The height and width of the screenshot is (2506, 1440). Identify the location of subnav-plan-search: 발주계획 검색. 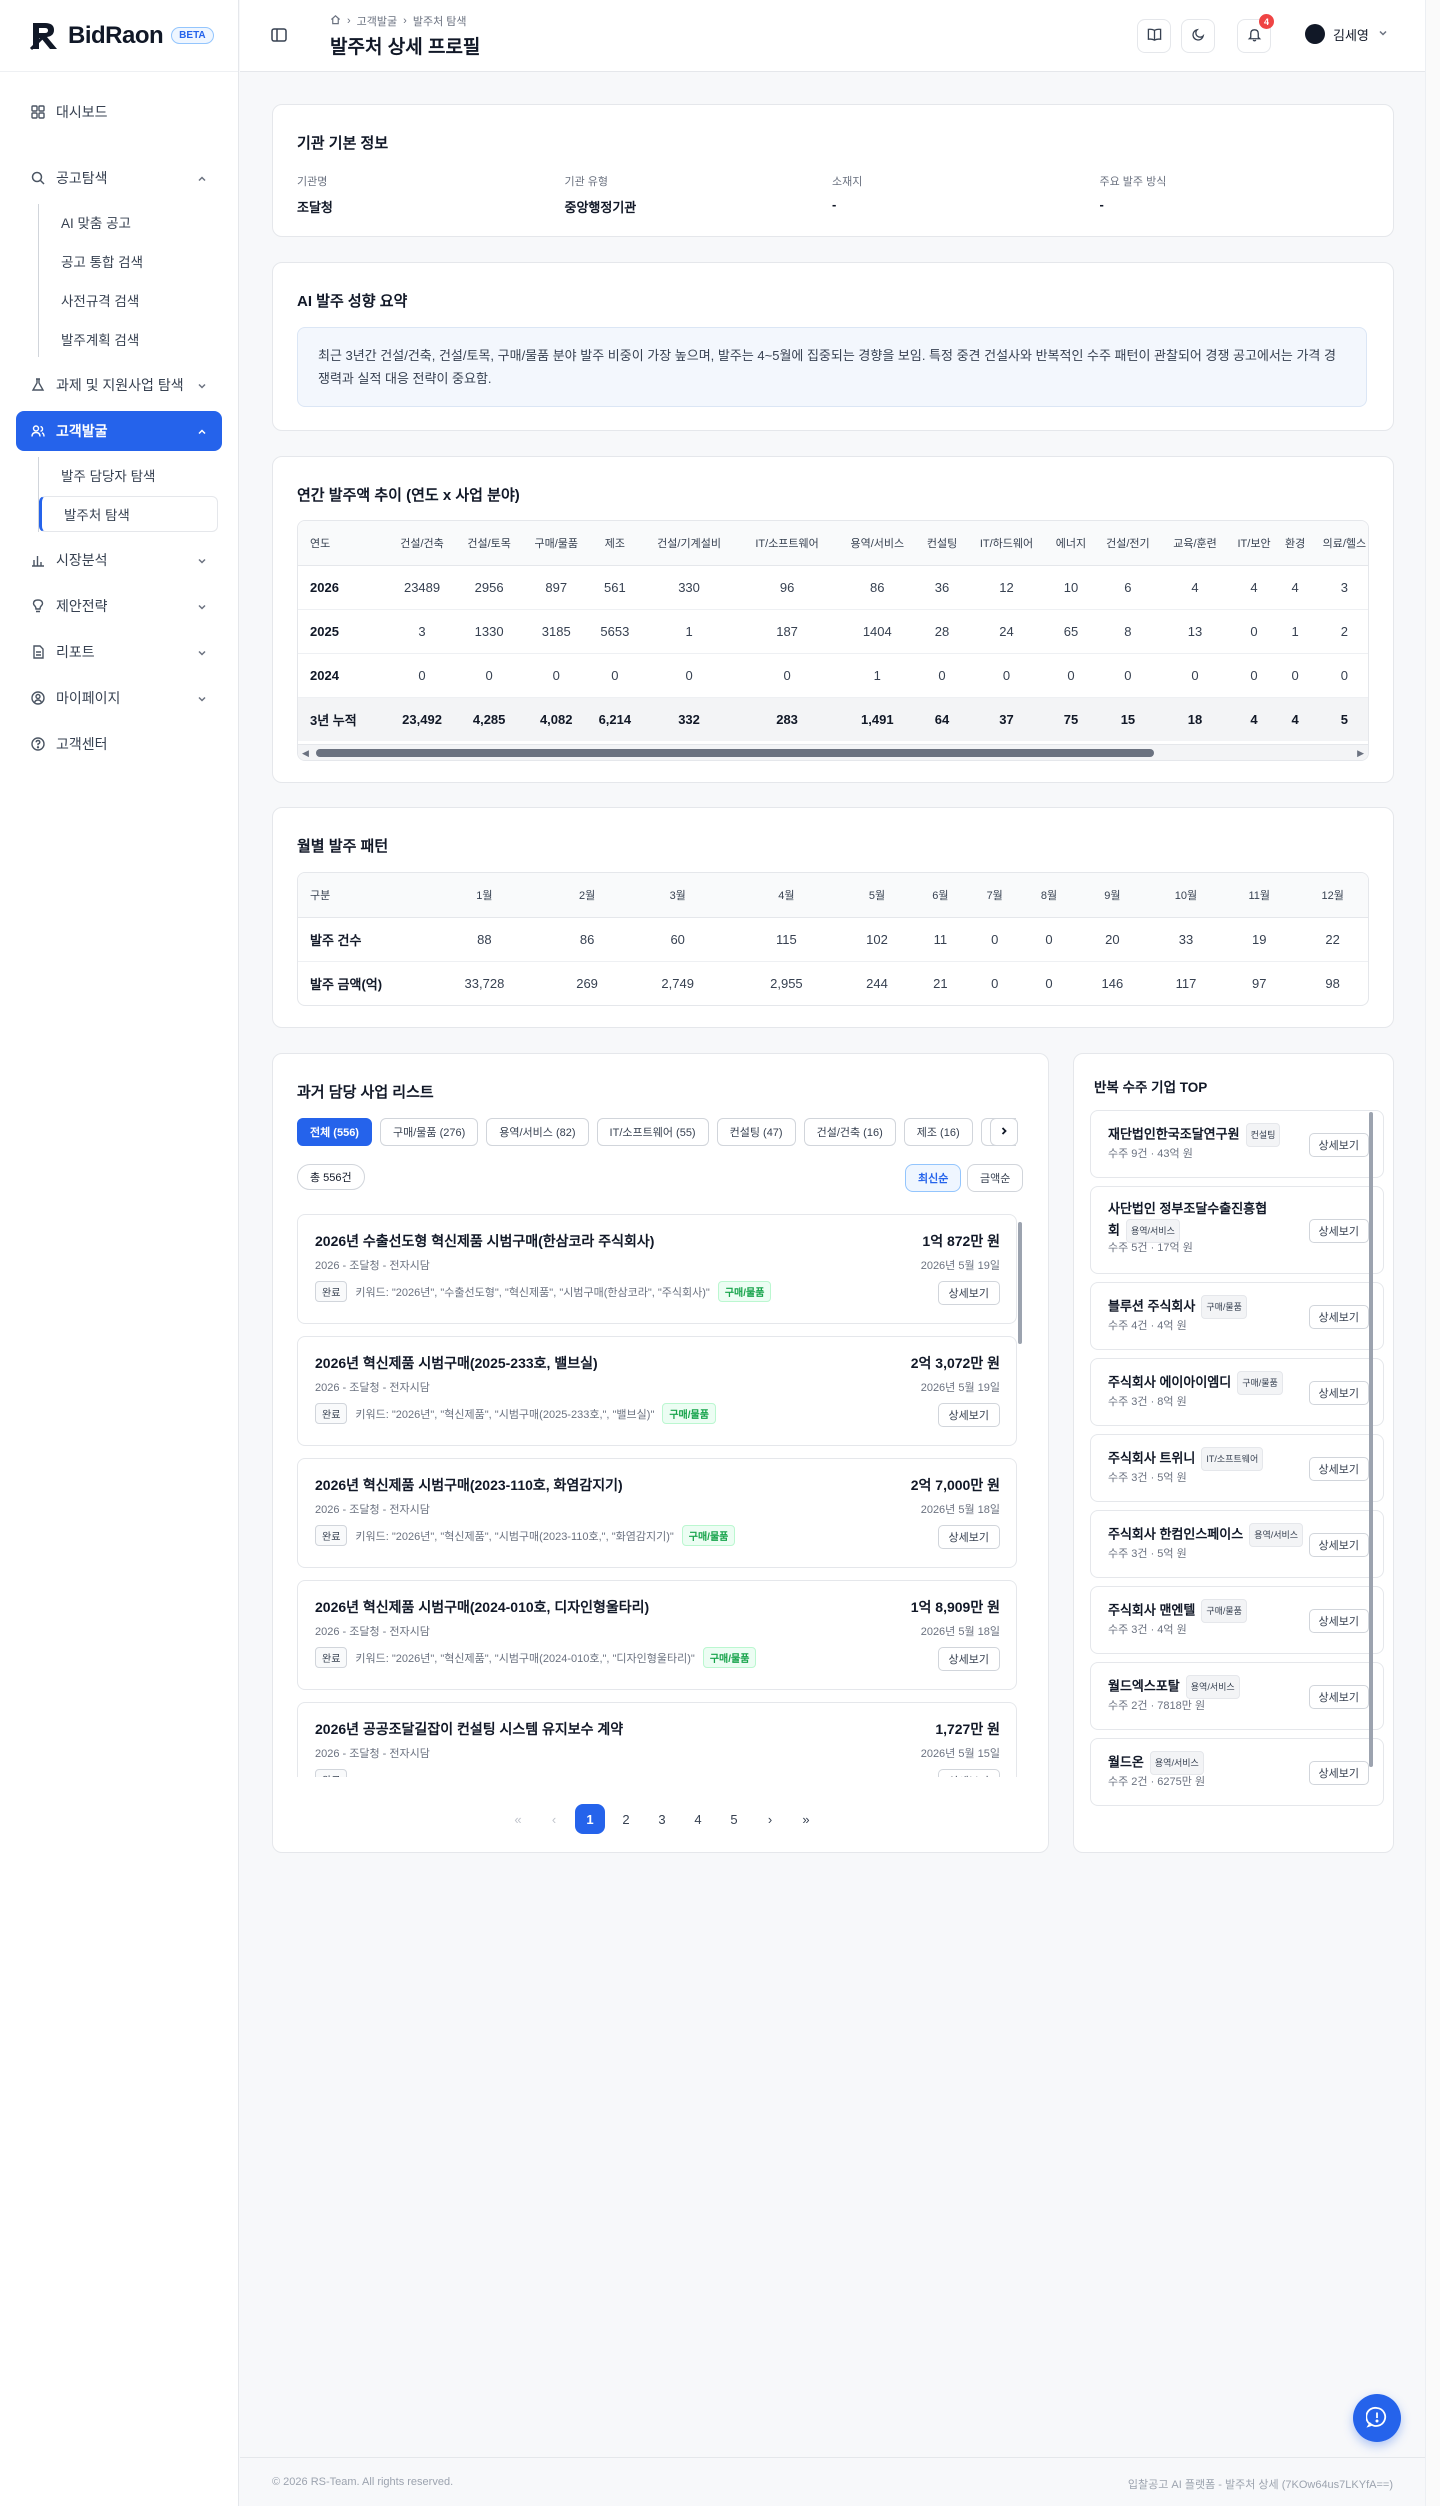
(130, 339).